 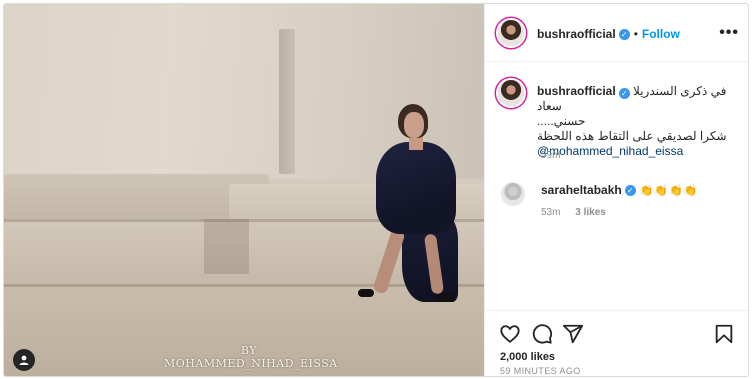 I want to click on more-options-icon: •••, so click(x=729, y=33).